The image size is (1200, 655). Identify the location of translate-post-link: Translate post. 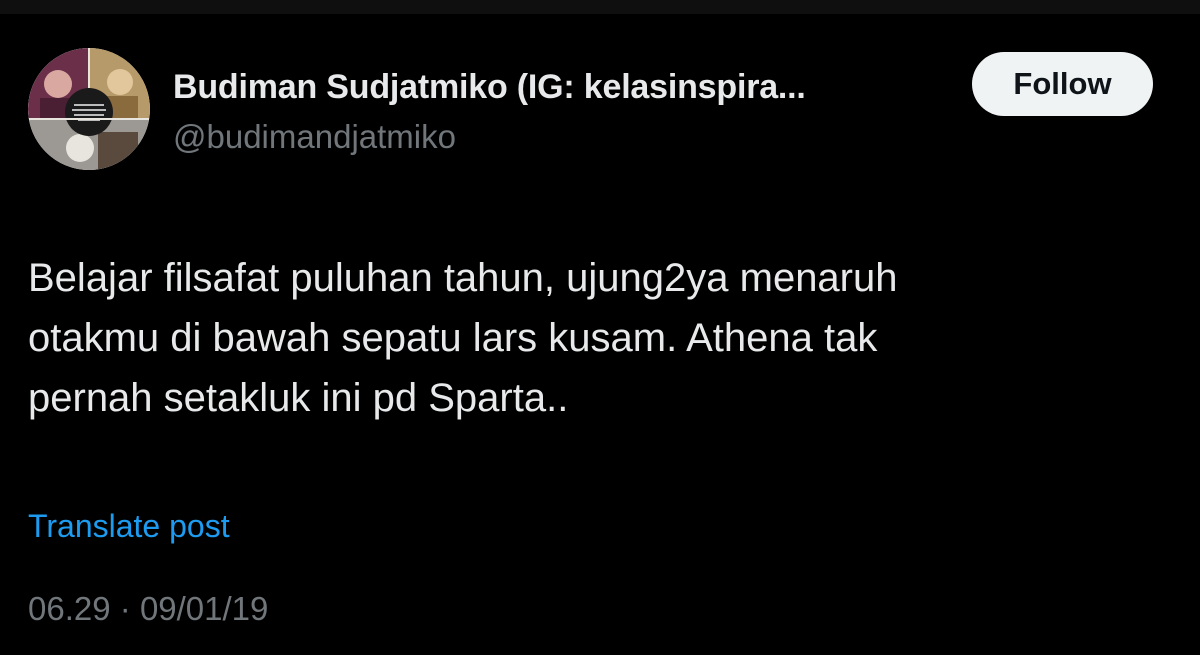
(129, 526).